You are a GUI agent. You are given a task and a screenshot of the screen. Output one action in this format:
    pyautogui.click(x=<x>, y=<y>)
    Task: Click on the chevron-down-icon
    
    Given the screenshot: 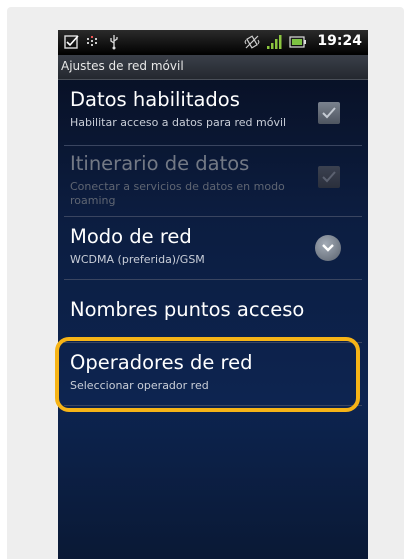 What is the action you would take?
    pyautogui.click(x=328, y=248)
    